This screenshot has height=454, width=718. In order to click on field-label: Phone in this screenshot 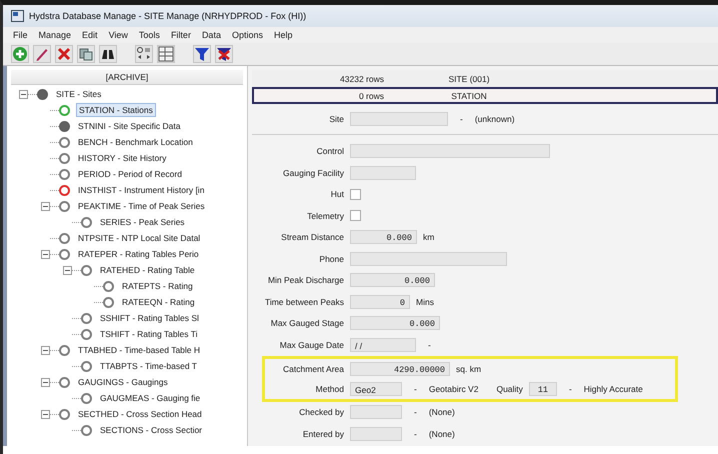, I will do `click(331, 259)`.